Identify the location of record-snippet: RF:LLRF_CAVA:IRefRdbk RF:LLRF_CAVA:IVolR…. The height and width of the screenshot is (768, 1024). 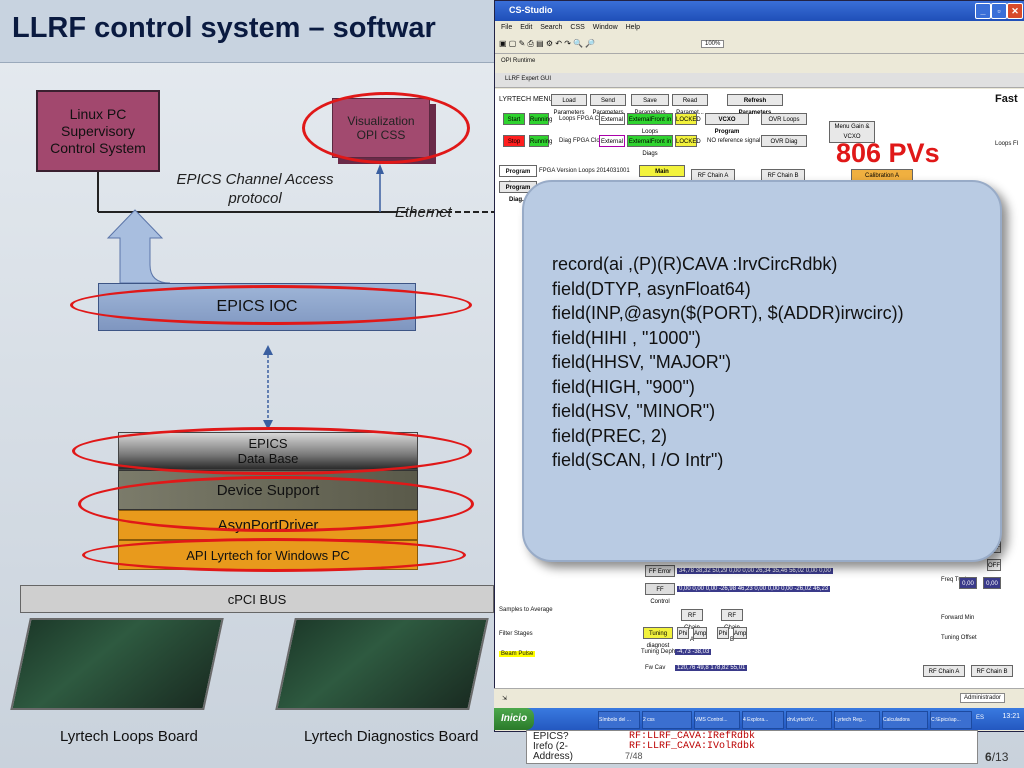
(692, 741).